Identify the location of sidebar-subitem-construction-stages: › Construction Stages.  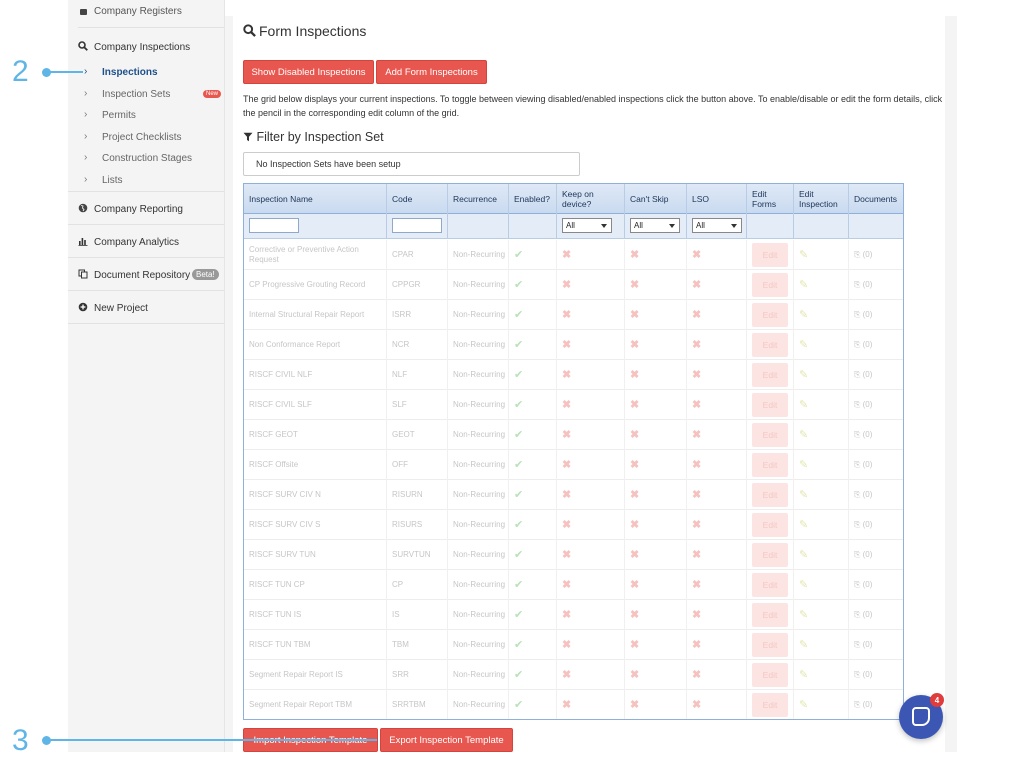
(146, 158).